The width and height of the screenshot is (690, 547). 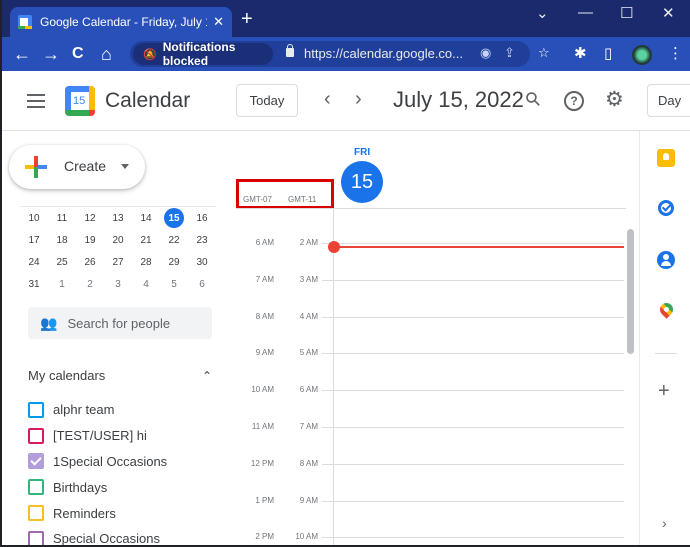 What do you see at coordinates (90, 218) in the screenshot?
I see `mini-calendar-day: 12` at bounding box center [90, 218].